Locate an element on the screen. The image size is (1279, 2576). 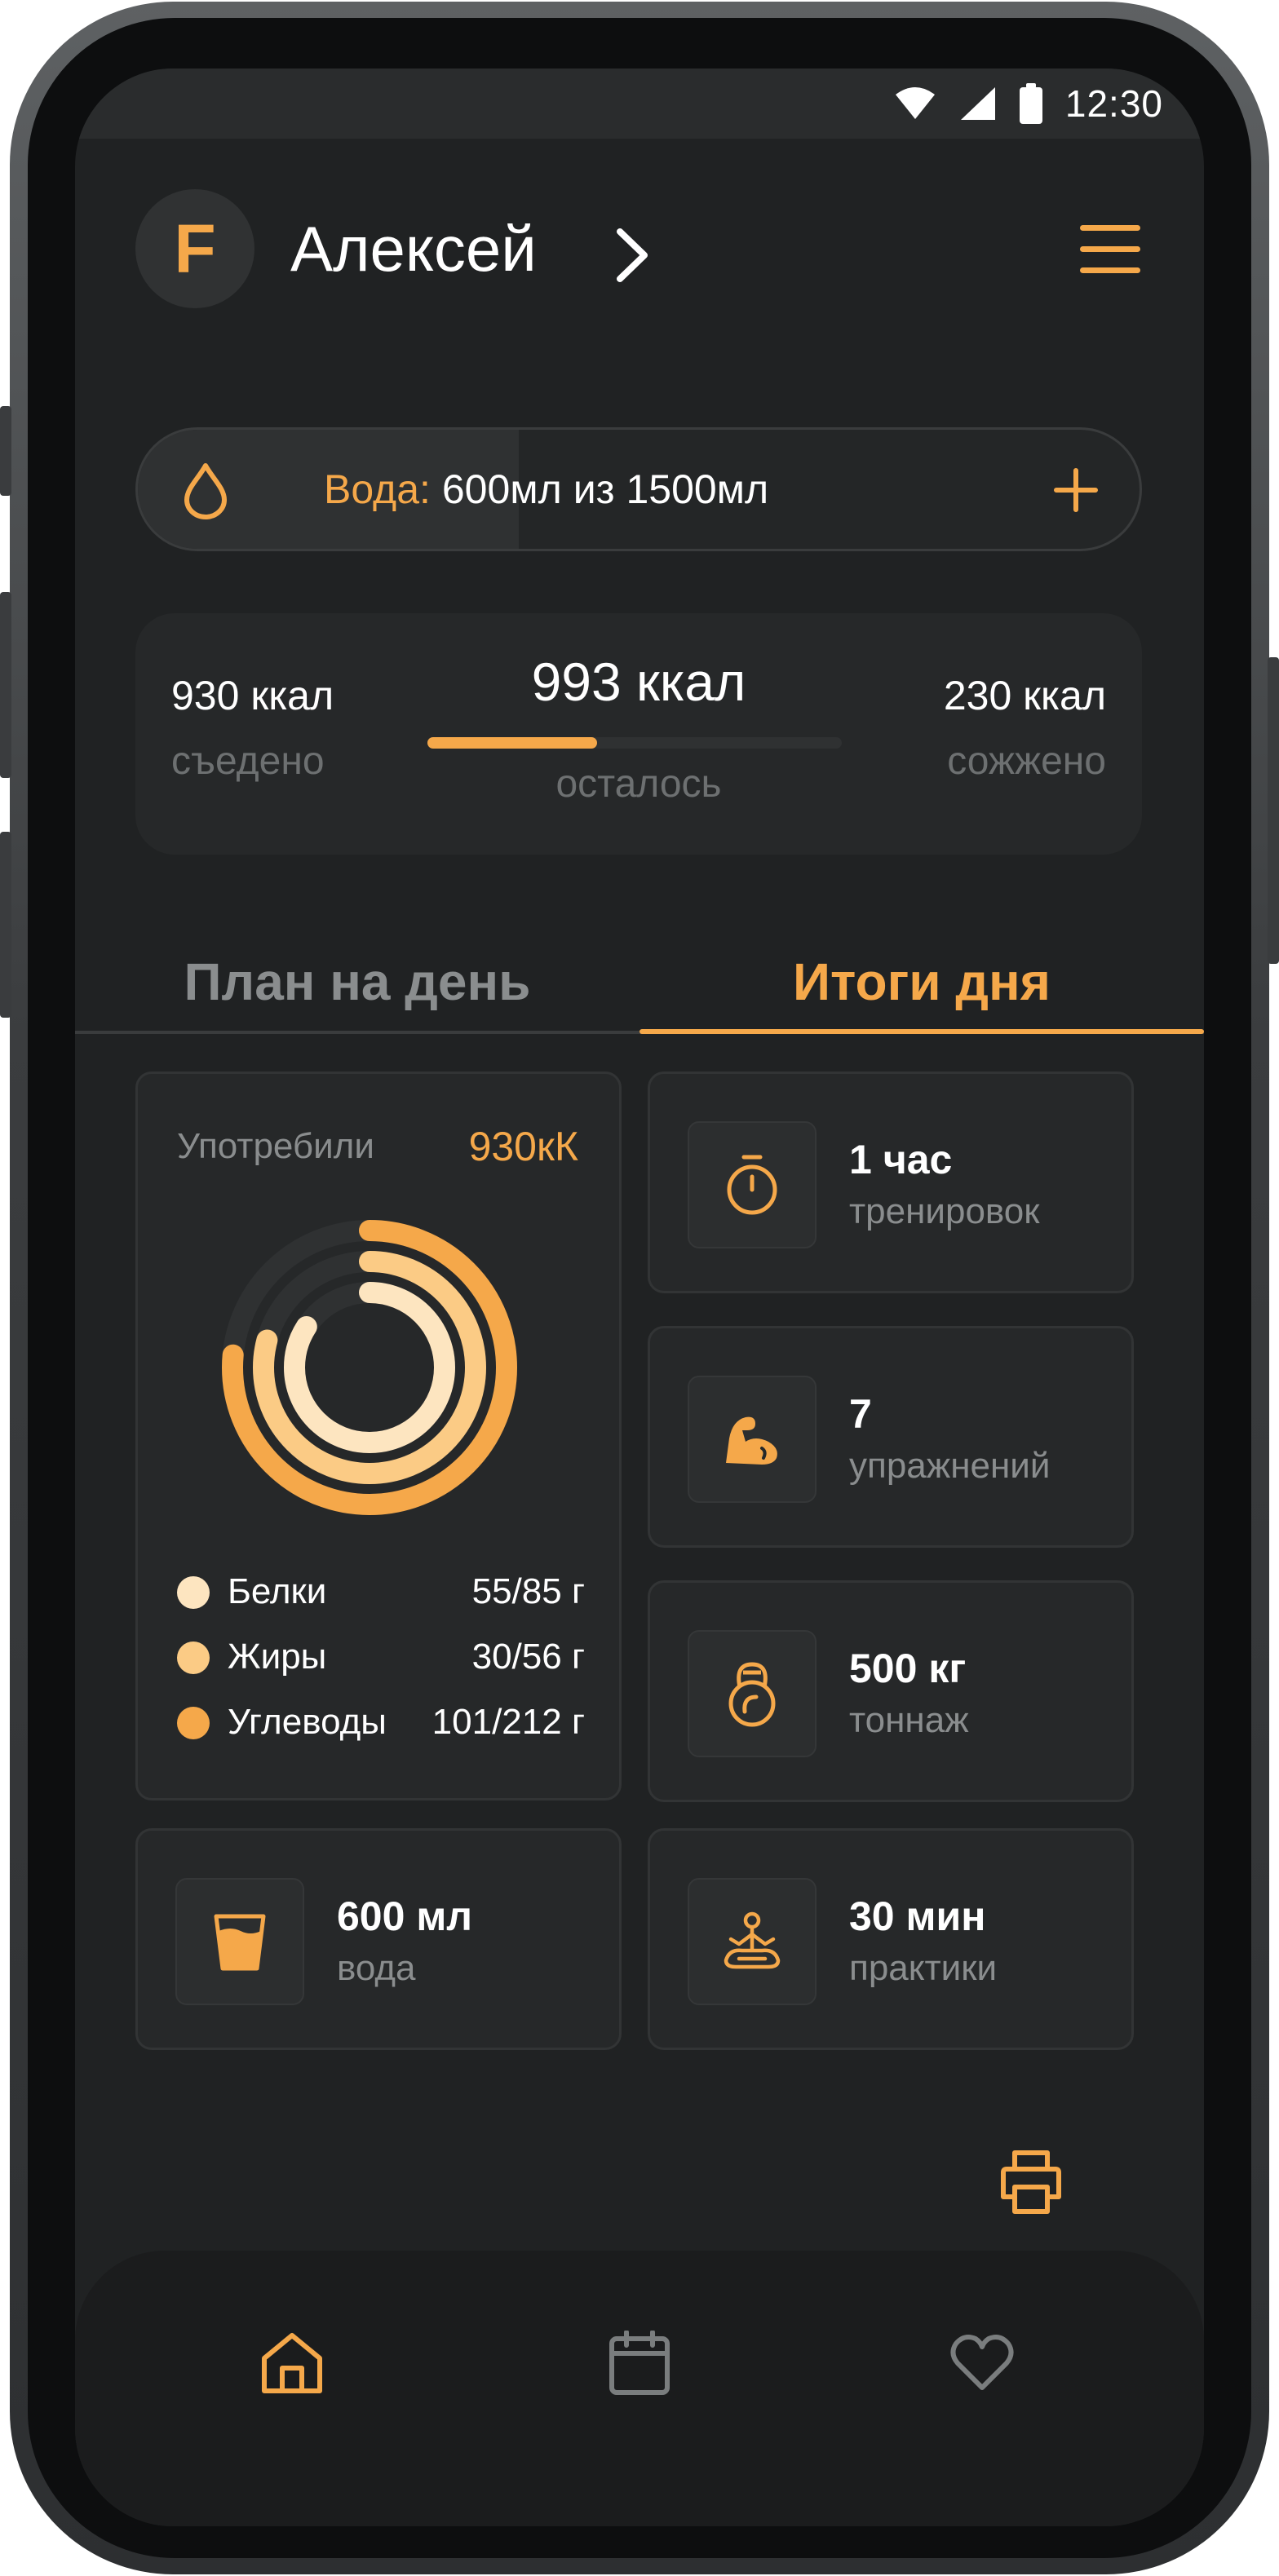
battery-icon is located at coordinates (1030, 103).